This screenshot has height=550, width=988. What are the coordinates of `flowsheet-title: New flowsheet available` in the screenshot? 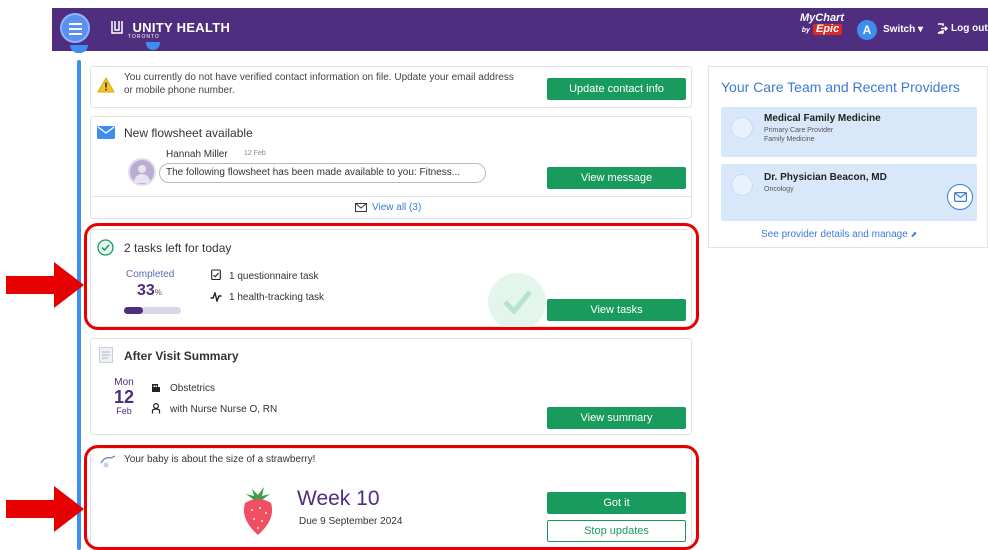 It's located at (188, 133).